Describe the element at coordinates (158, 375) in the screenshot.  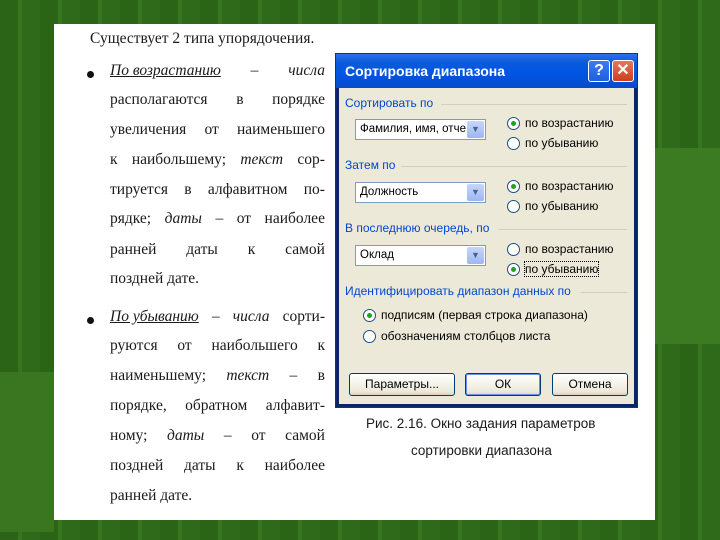
I see `word: наименьшему;` at that location.